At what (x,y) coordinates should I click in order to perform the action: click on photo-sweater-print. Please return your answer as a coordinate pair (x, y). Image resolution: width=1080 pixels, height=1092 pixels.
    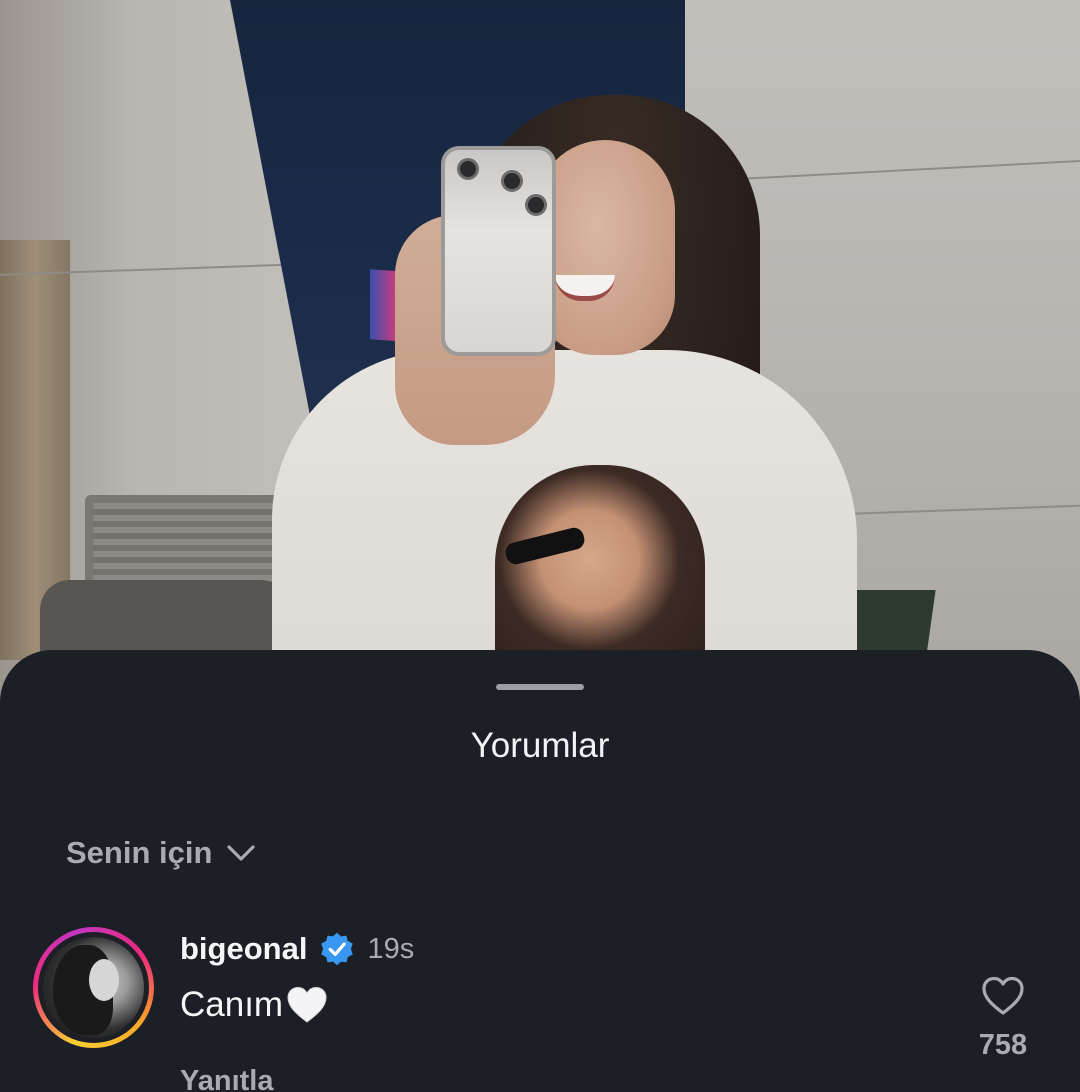
    Looking at the image, I should click on (600, 570).